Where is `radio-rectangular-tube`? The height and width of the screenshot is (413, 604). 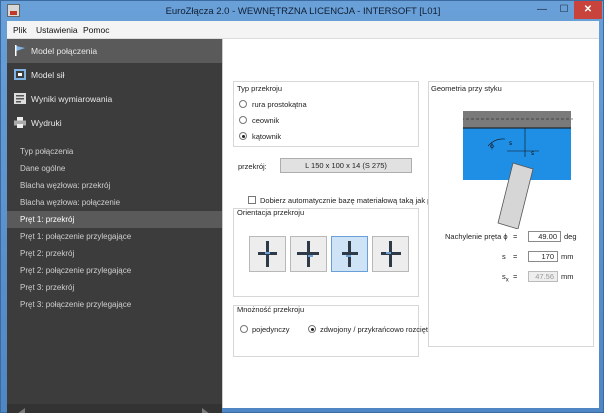 radio-rectangular-tube is located at coordinates (243, 104).